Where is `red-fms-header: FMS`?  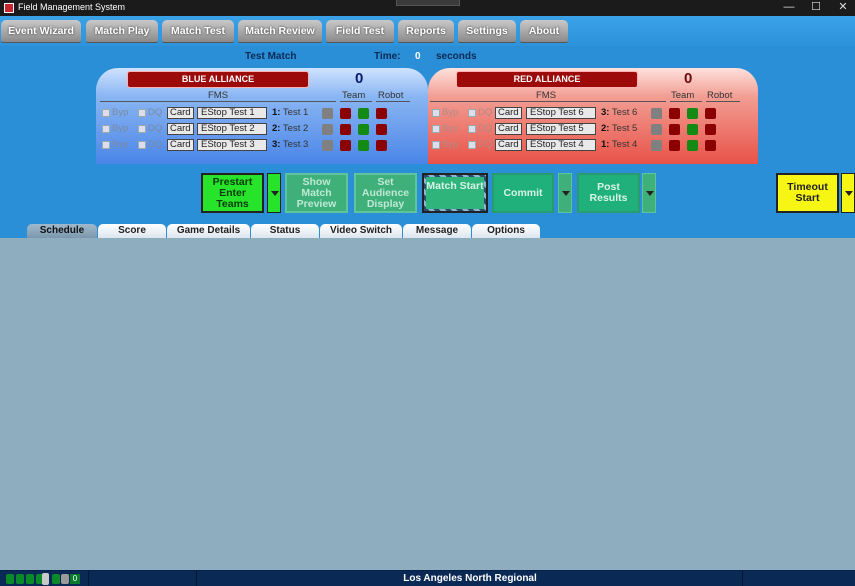
red-fms-header: FMS is located at coordinates (546, 95).